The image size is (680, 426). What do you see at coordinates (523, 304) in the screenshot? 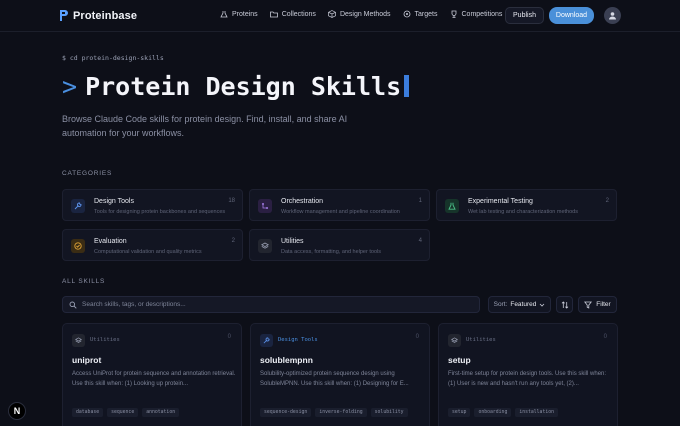
I see `sort-value: Featured` at bounding box center [523, 304].